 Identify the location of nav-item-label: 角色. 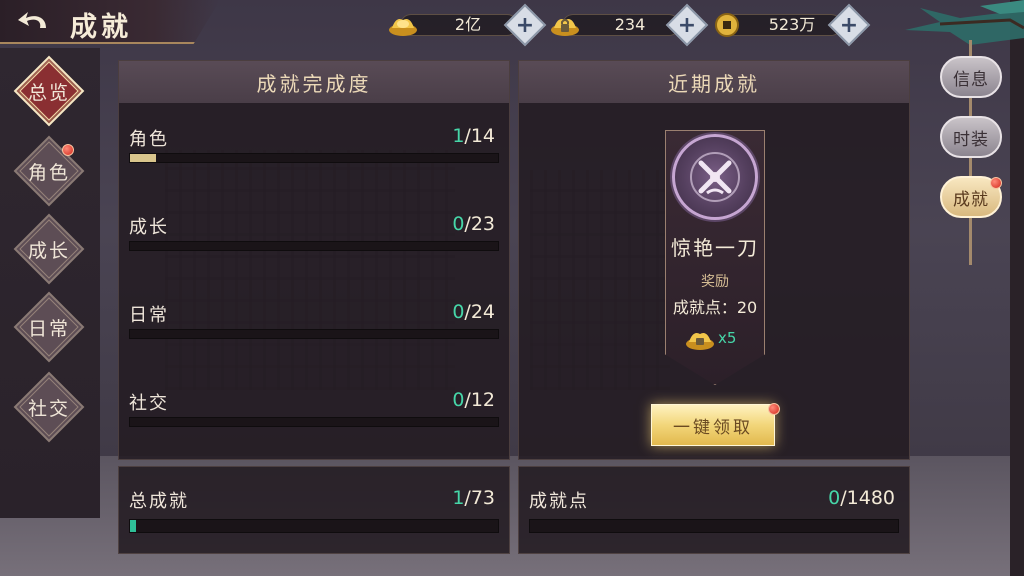
(48, 172).